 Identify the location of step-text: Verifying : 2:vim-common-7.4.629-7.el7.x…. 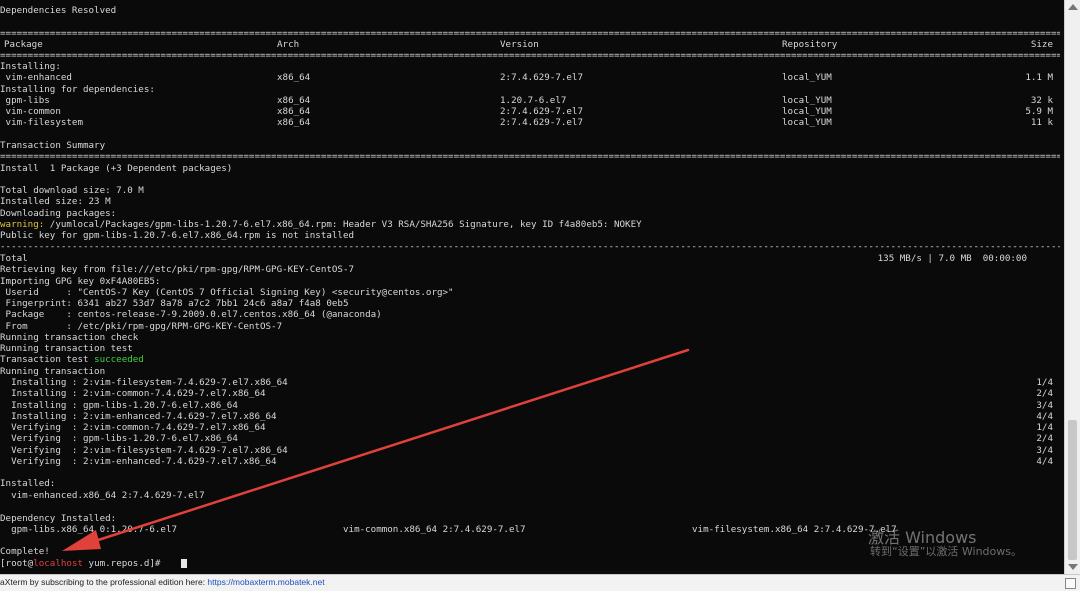
(133, 427).